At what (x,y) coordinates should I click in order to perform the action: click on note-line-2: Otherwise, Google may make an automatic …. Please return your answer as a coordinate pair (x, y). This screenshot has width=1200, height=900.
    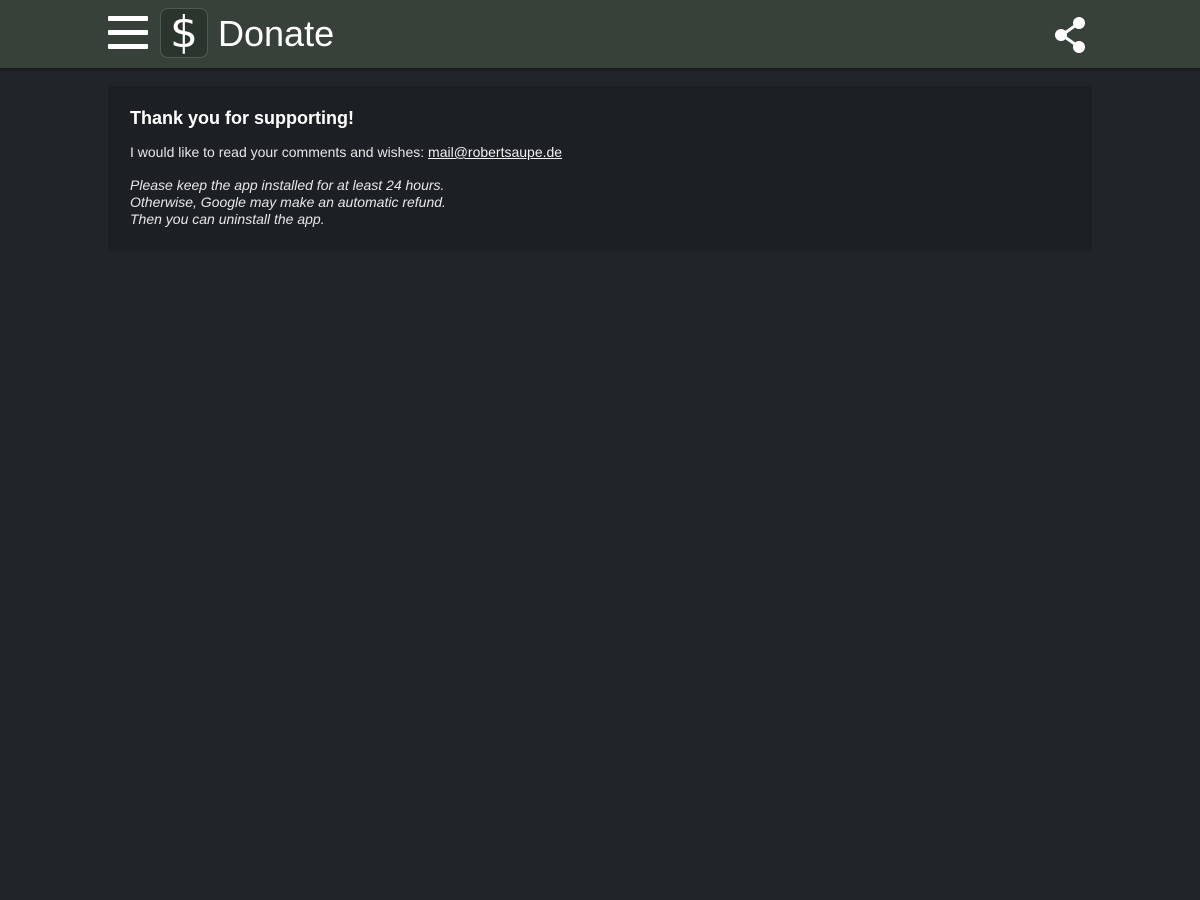
    Looking at the image, I should click on (288, 202).